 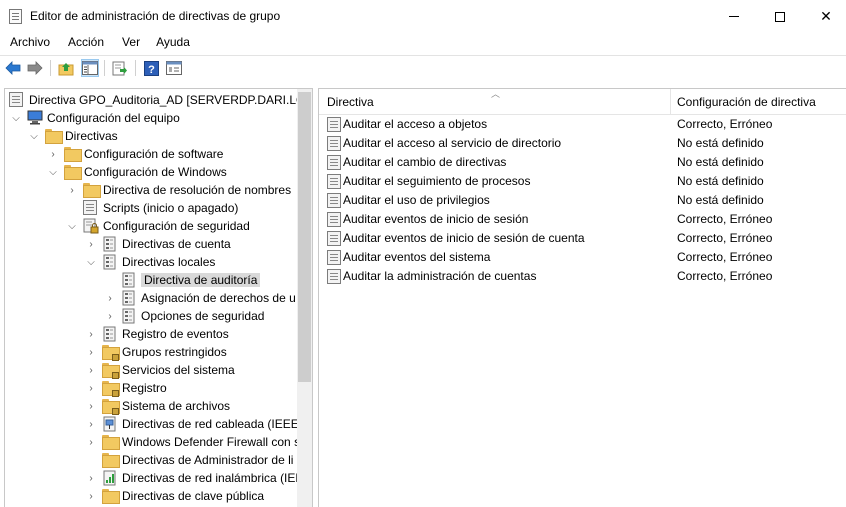 I want to click on tree-item-name-resolution: › Directiva de resolución de nombres, so click(x=179, y=190).